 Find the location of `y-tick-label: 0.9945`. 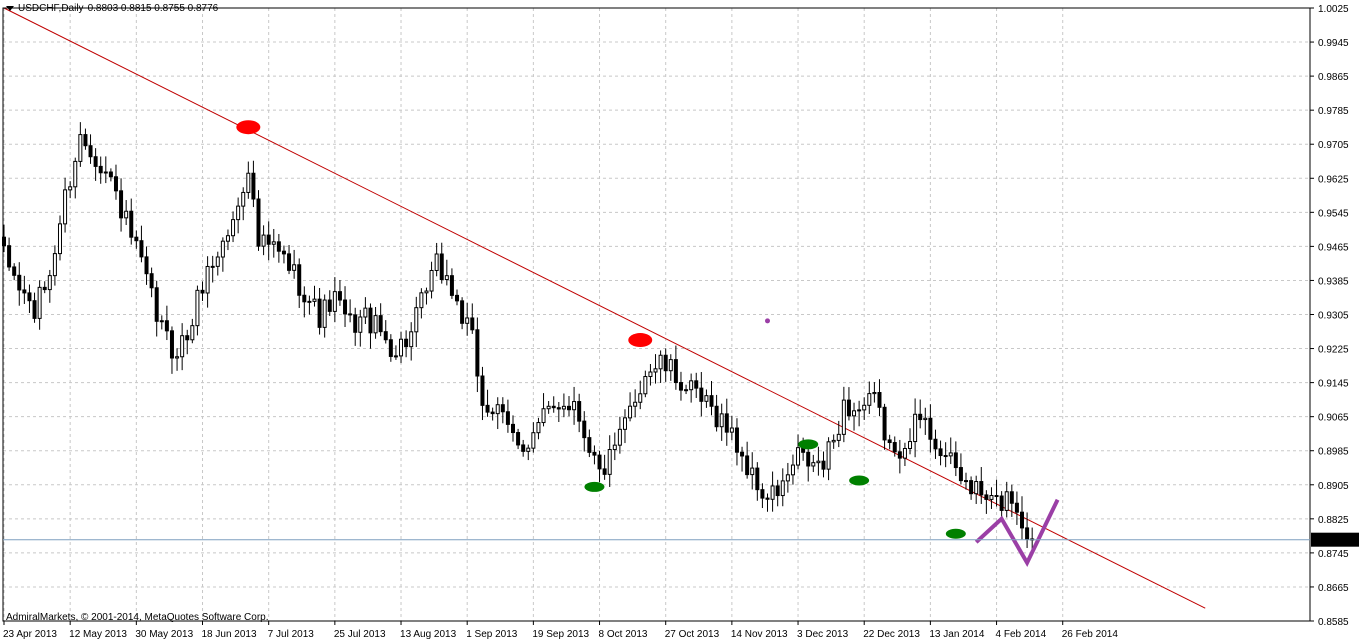

y-tick-label: 0.9945 is located at coordinates (1333, 43).